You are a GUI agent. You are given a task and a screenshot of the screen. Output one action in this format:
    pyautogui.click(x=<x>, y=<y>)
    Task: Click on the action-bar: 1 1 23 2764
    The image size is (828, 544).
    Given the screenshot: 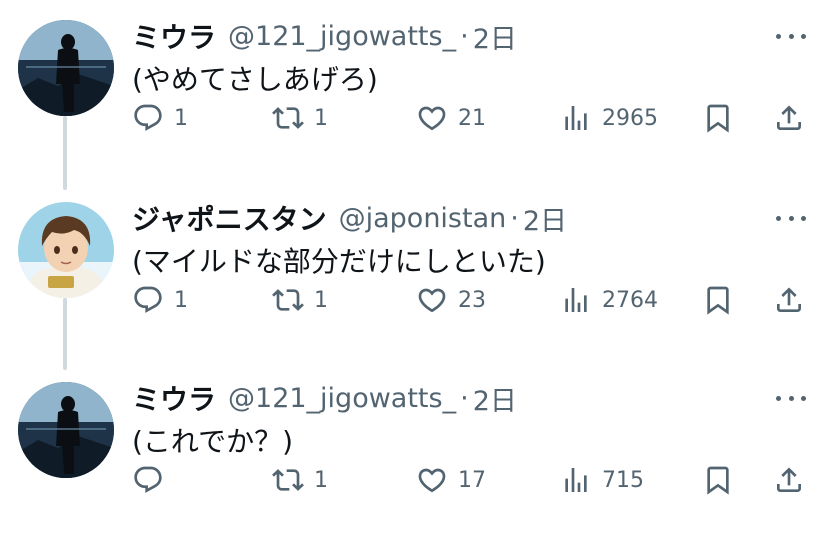 What is the action you would take?
    pyautogui.click(x=414, y=300)
    